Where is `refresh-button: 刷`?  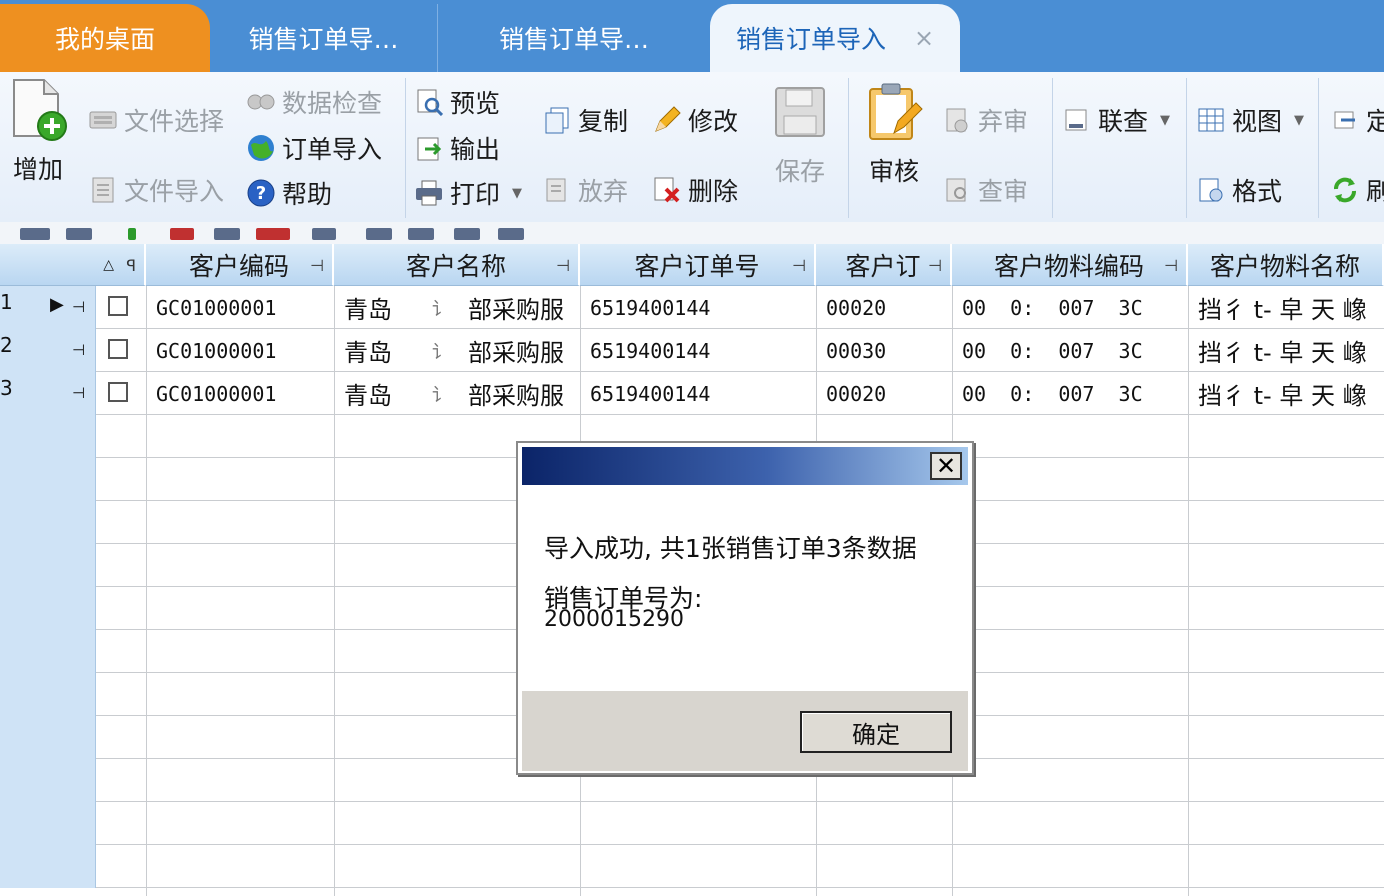 refresh-button: 刷 is located at coordinates (1357, 190).